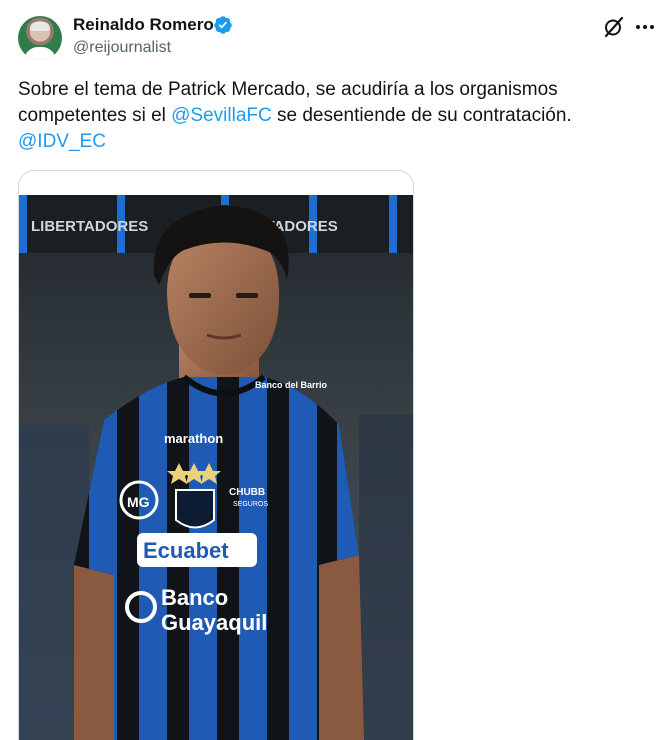  Describe the element at coordinates (40, 26) in the screenshot. I see `avatar-hair` at that location.